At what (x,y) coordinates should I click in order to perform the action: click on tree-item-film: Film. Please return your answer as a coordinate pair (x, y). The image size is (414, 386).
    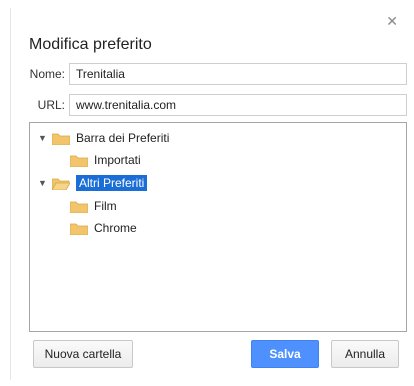
    Looking at the image, I should click on (93, 206).